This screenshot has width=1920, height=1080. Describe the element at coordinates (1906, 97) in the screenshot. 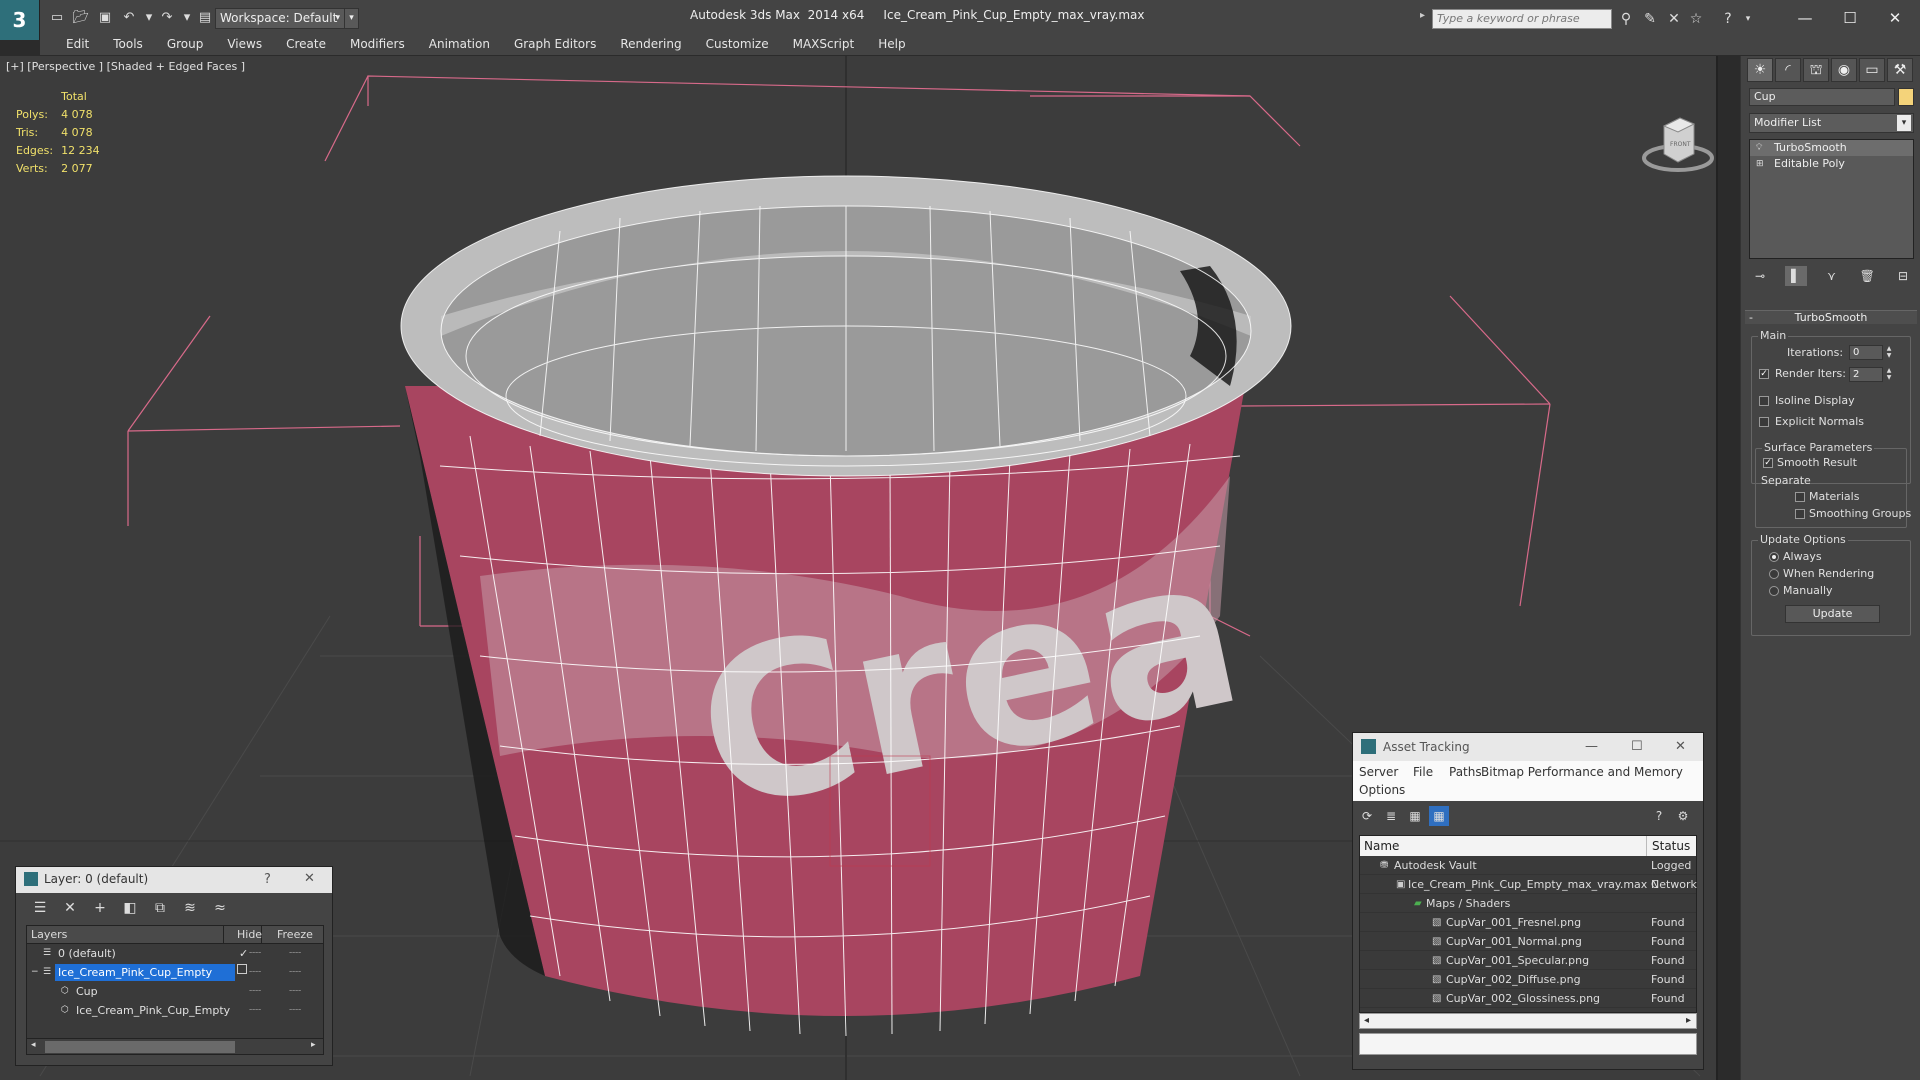

I see `object-color-swatch` at that location.